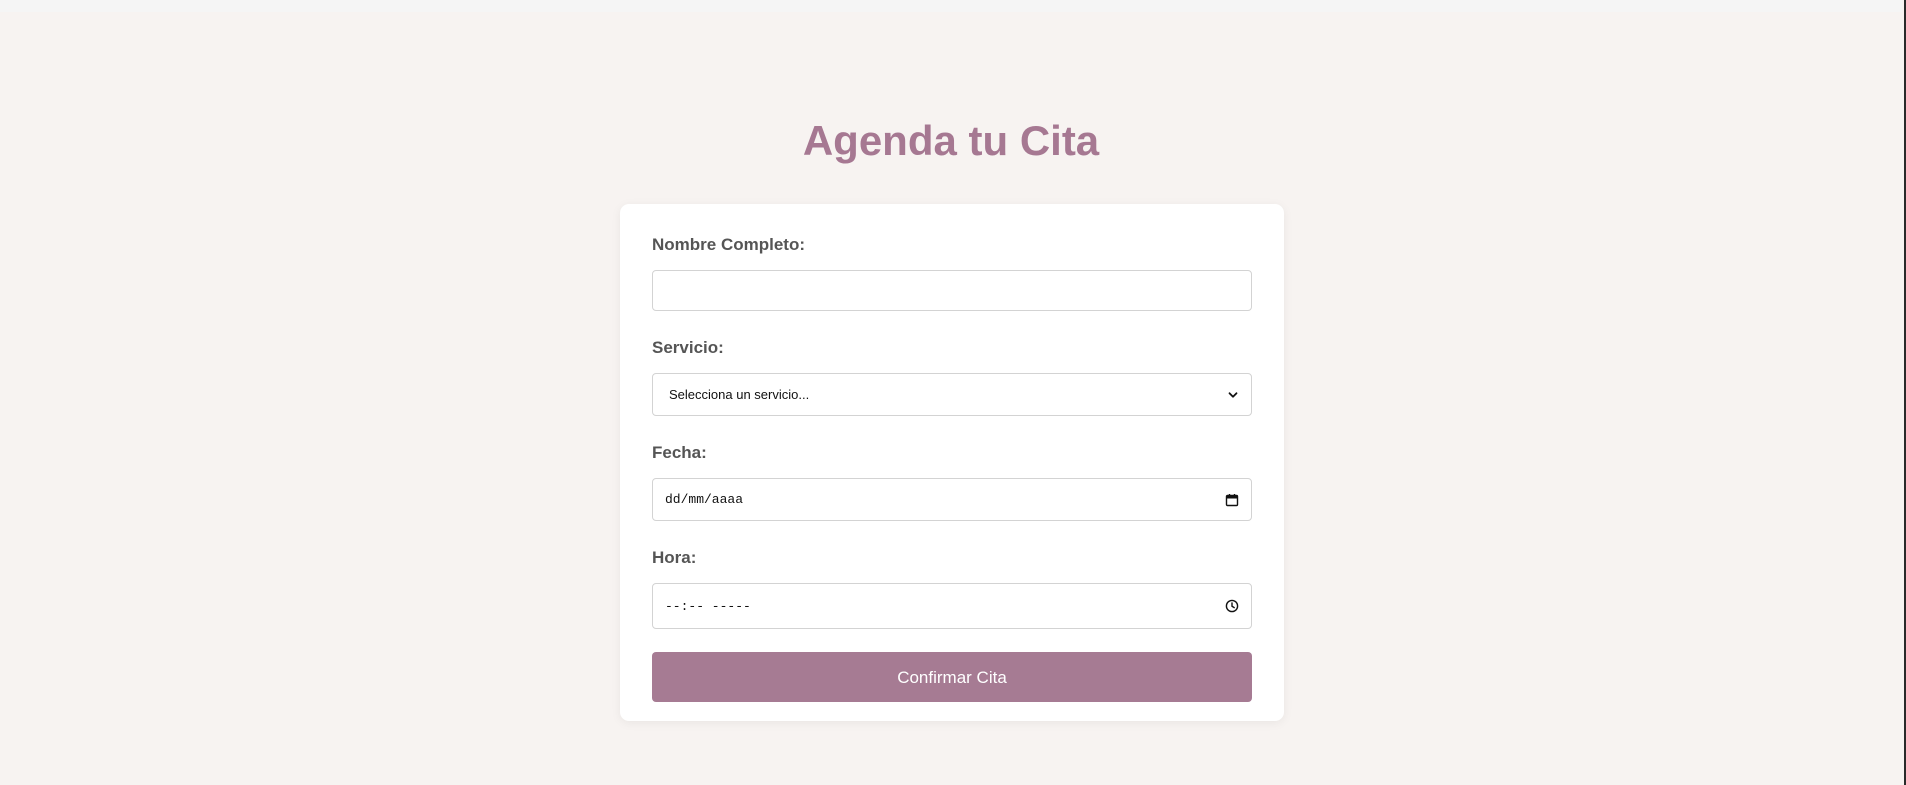  I want to click on time-field-group: Hora: --:-- -----, so click(952, 588).